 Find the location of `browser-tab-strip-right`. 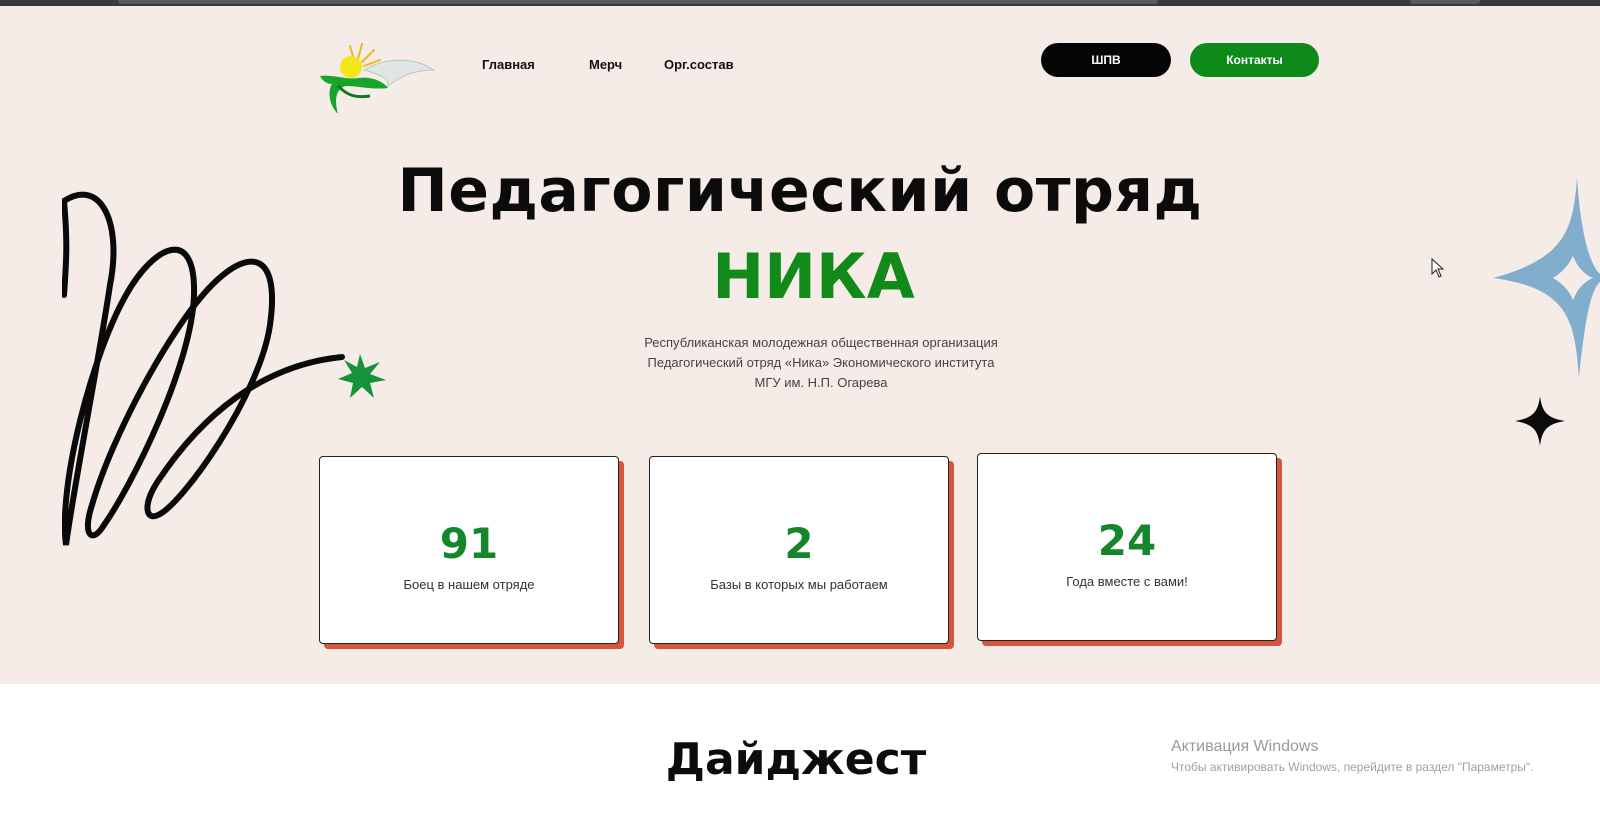

browser-tab-strip-right is located at coordinates (1445, 2).